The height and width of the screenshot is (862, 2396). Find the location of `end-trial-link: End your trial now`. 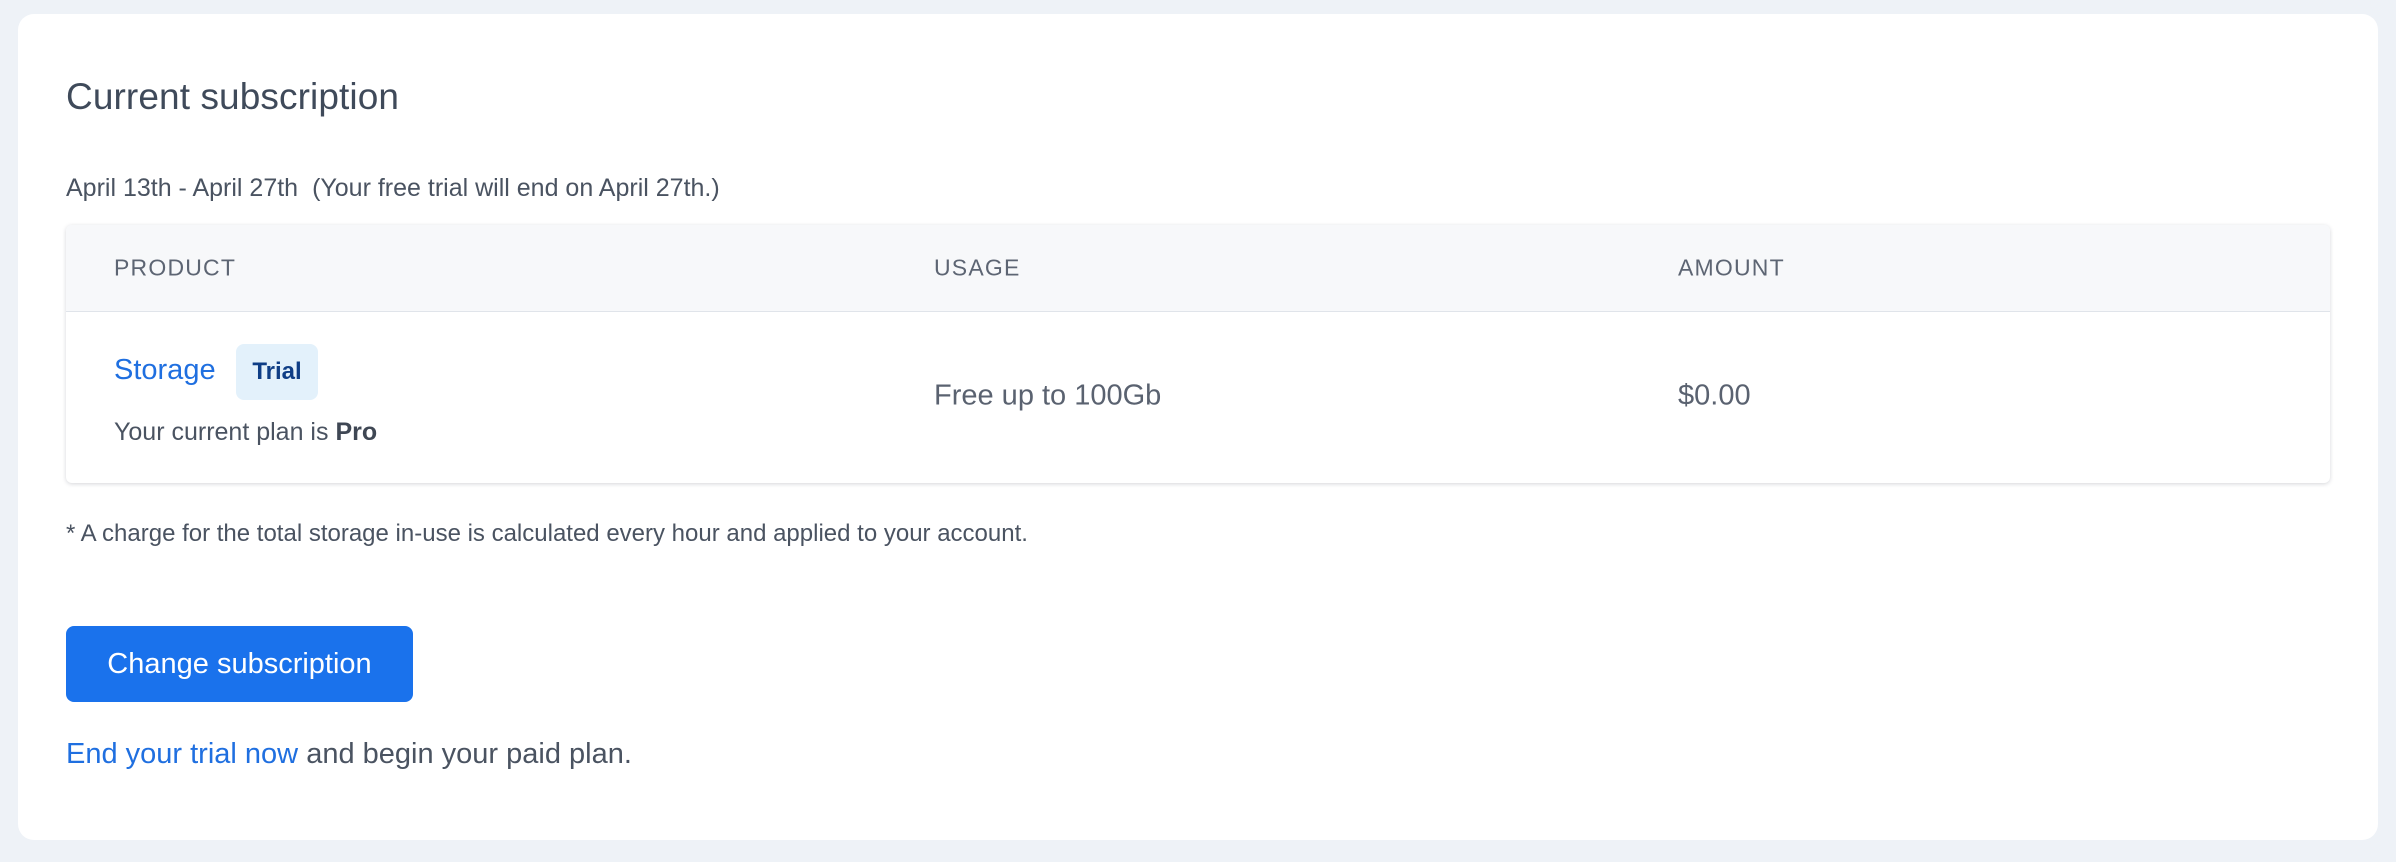

end-trial-link: End your trial now is located at coordinates (182, 754).